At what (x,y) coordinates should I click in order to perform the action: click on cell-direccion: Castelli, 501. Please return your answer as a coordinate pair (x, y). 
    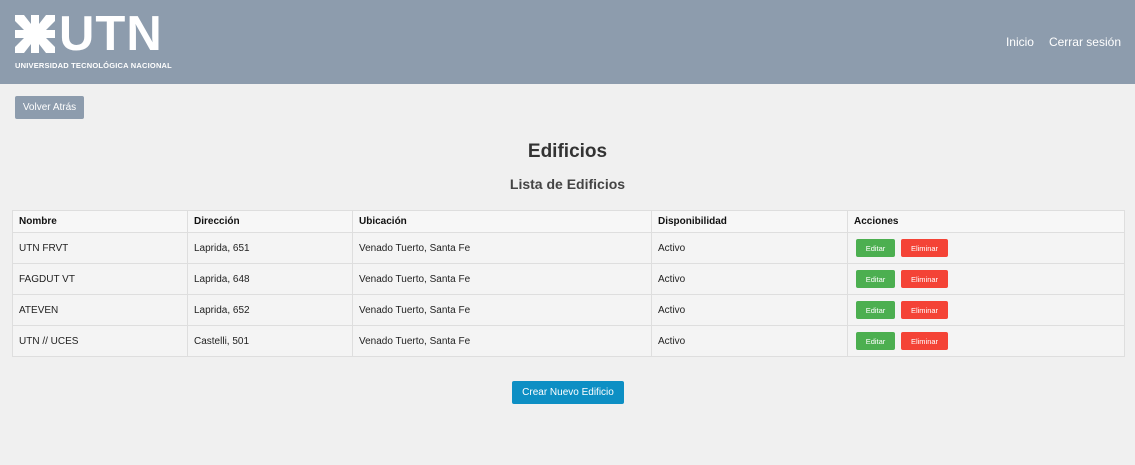
    Looking at the image, I should click on (270, 341).